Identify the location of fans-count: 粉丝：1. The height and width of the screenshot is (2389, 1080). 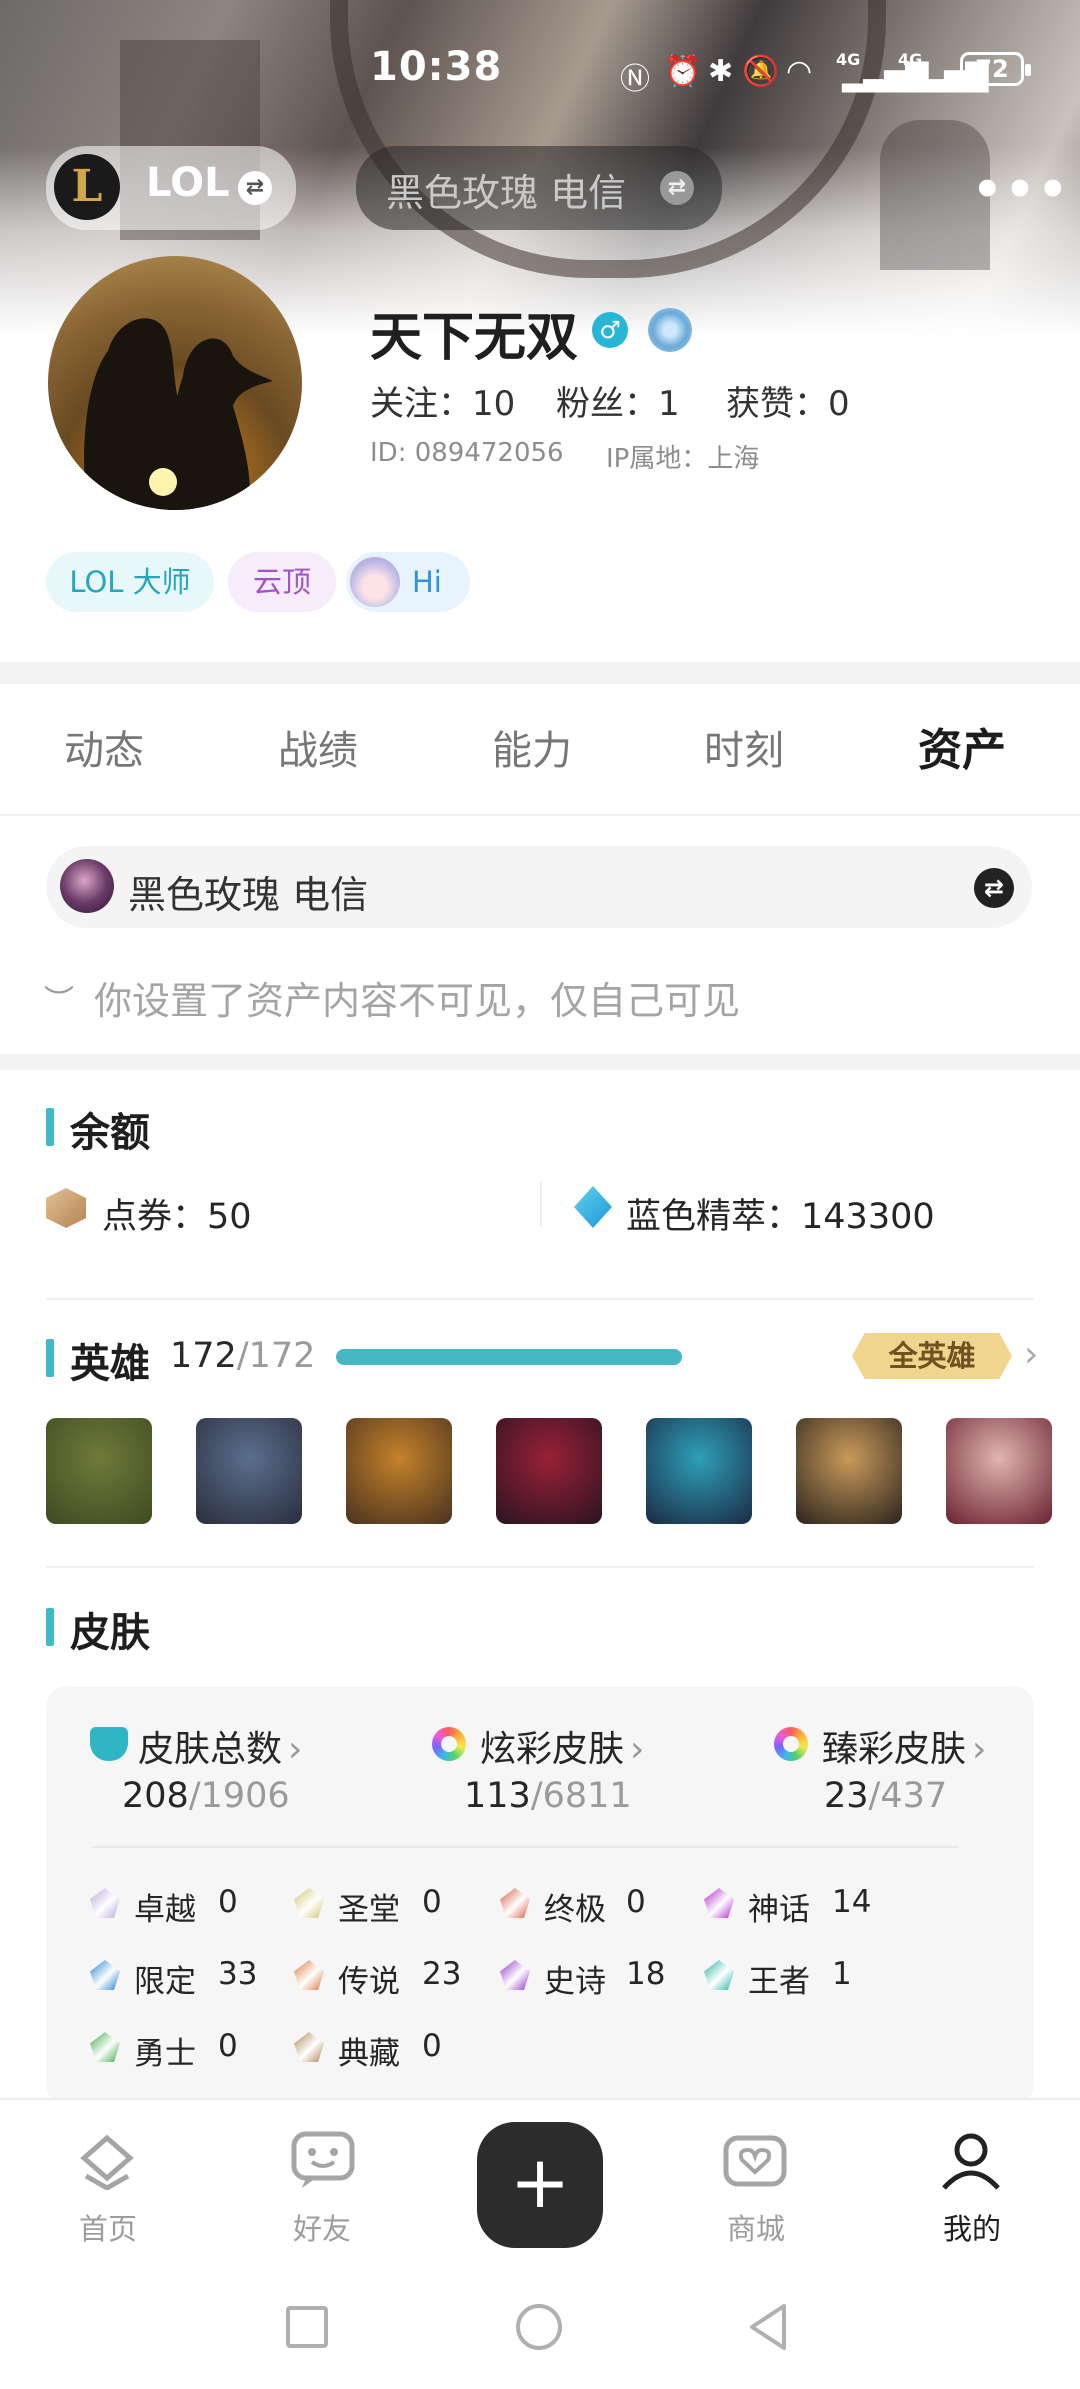
(618, 400).